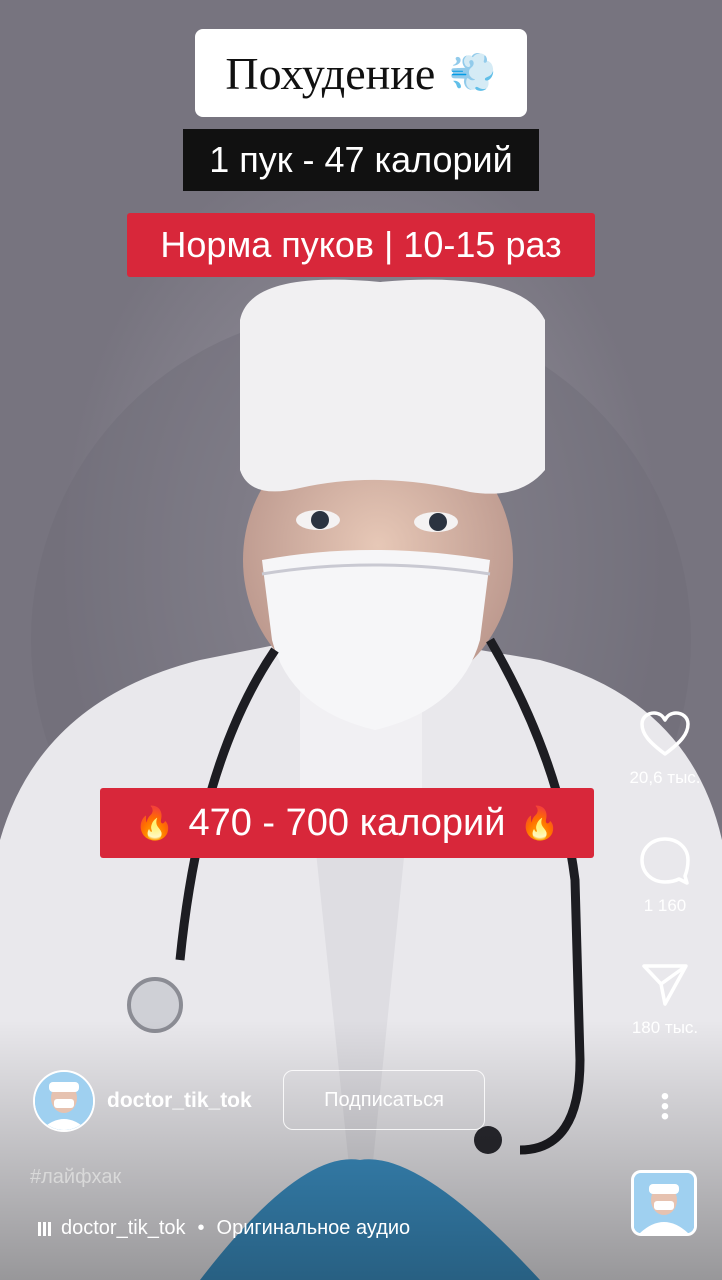 The width and height of the screenshot is (722, 1280). Describe the element at coordinates (313, 1228) in the screenshot. I see `audio-track: Оригинальное аудио` at that location.